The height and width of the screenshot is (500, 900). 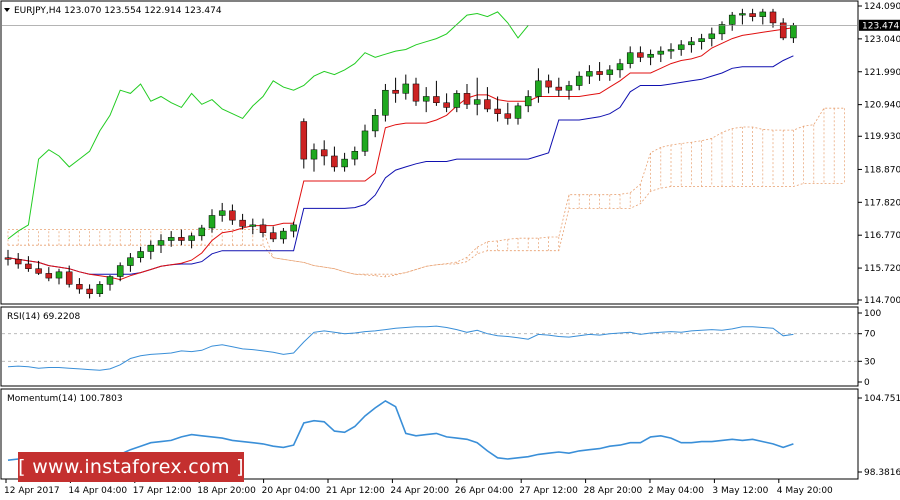 I want to click on price-tick-label: 120.940, so click(x=882, y=106).